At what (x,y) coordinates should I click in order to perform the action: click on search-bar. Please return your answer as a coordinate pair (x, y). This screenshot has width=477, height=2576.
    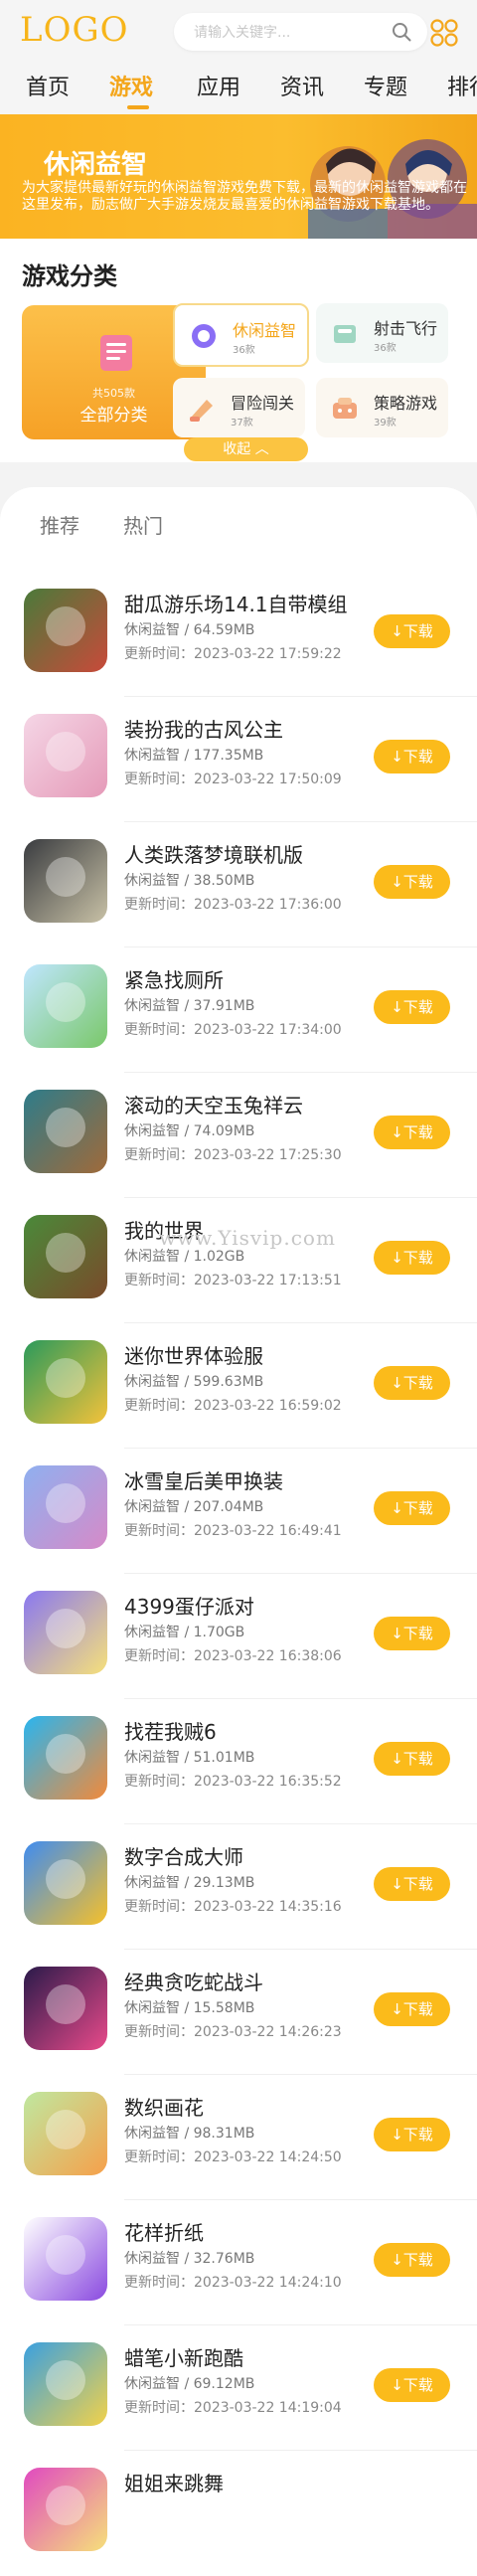
    Looking at the image, I should click on (300, 32).